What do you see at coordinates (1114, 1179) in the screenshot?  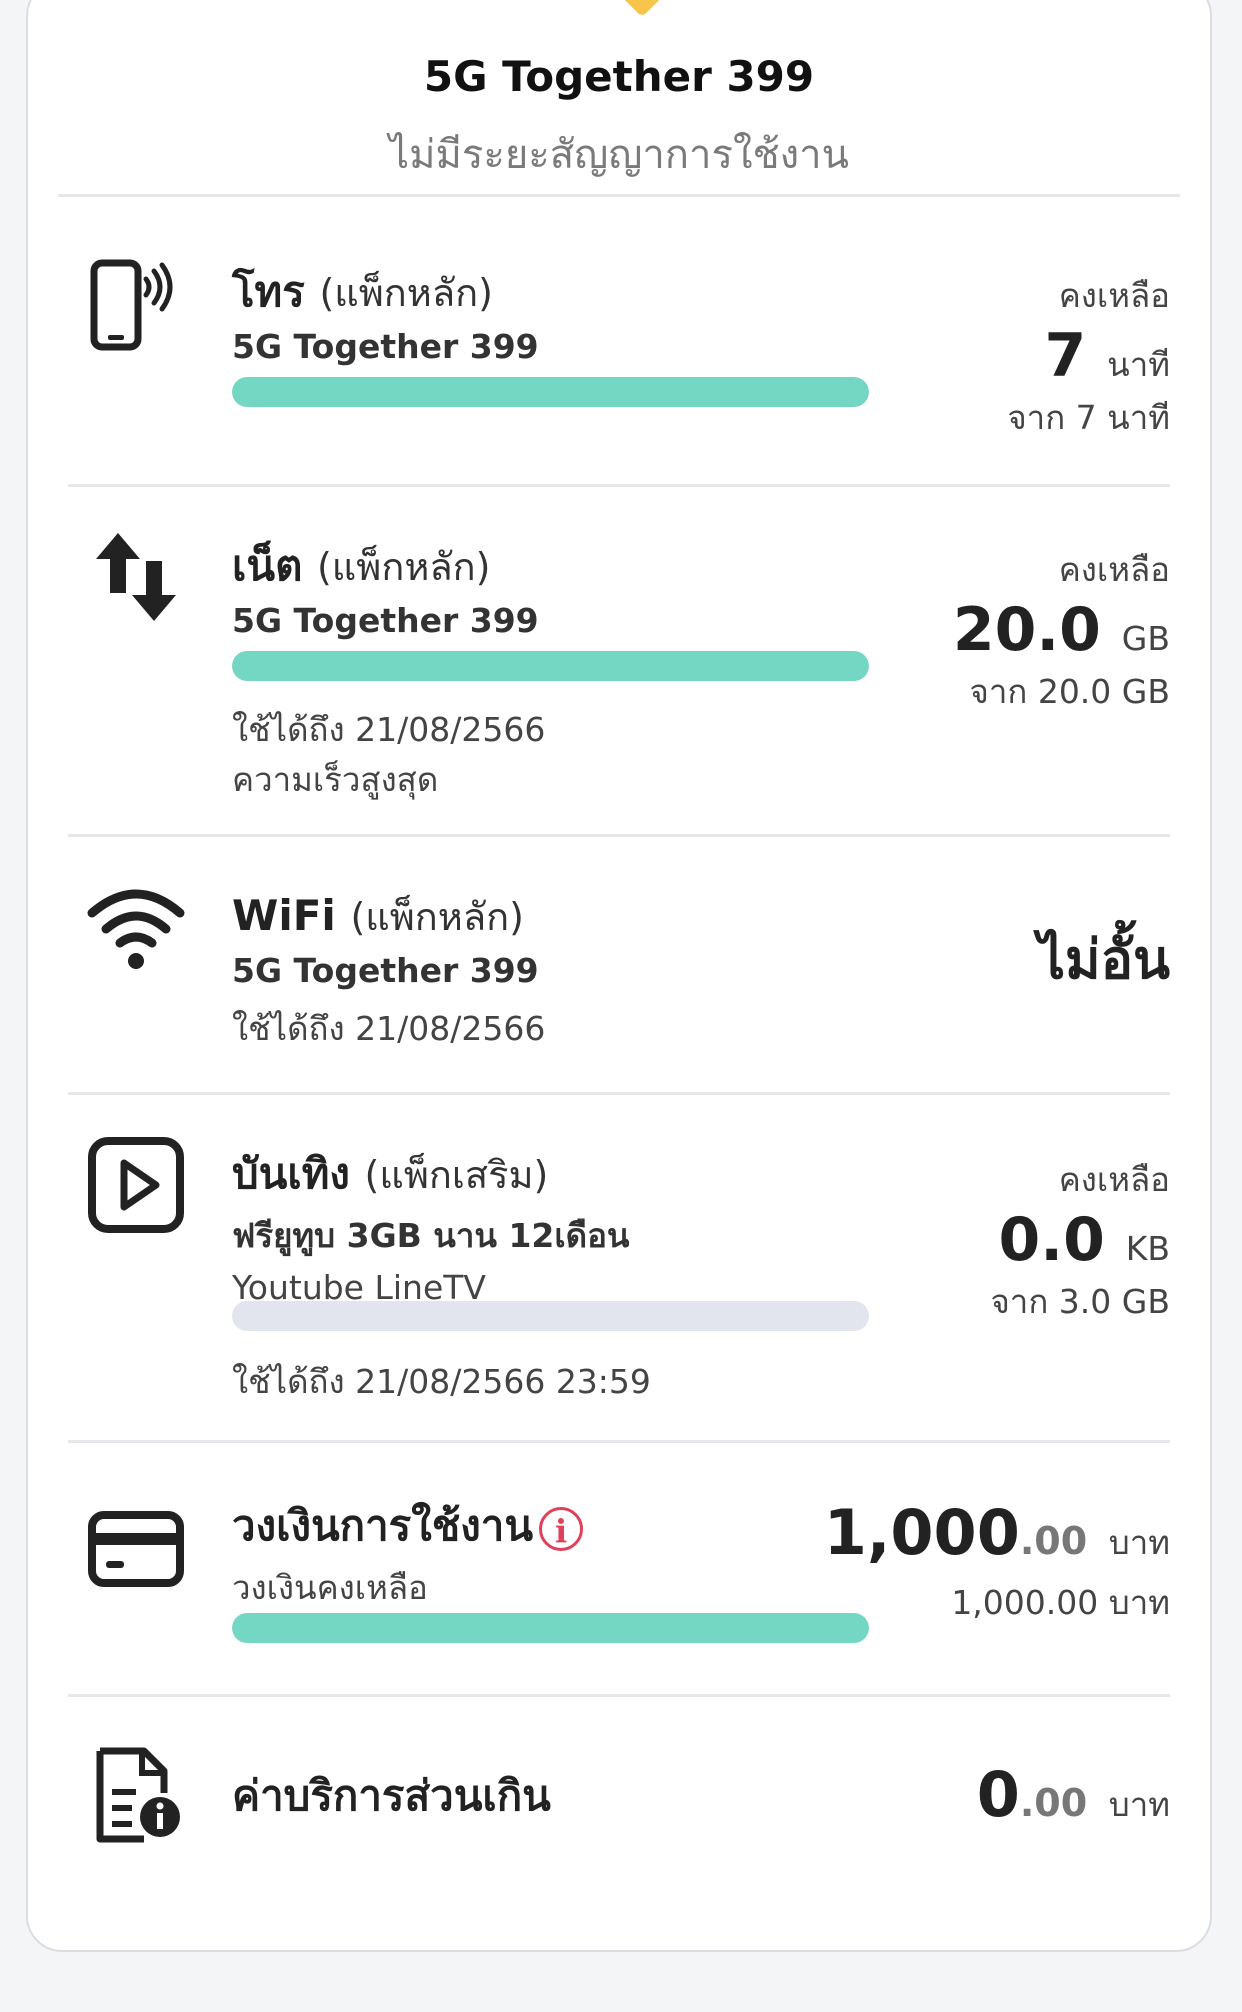 I see `entertainment-remaining-label: คงเหลือ` at bounding box center [1114, 1179].